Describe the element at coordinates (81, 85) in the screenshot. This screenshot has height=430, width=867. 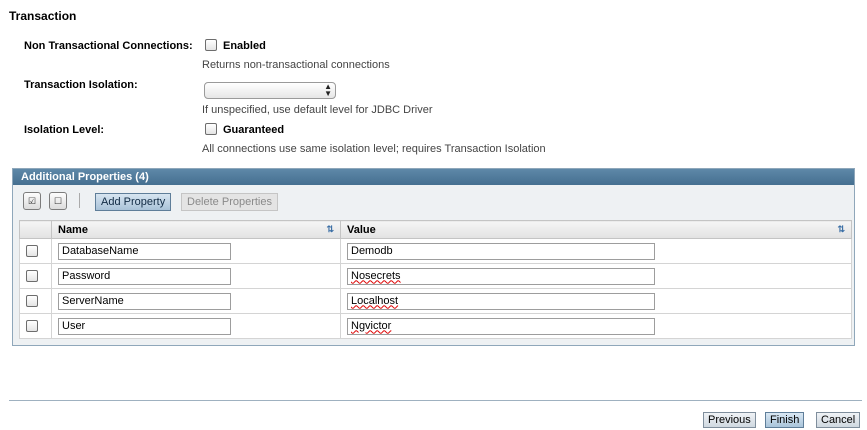
I see `transaction-isolation-label: Transaction Isolation:` at that location.